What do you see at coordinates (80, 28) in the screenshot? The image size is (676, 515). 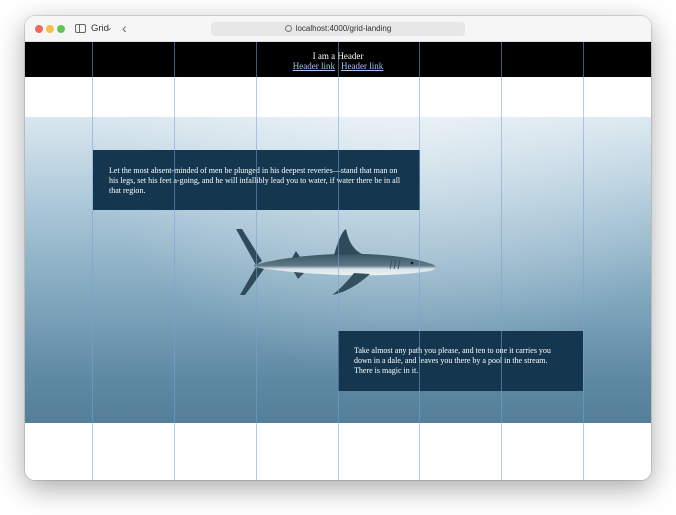 I see `sidebar-toggle-icon` at bounding box center [80, 28].